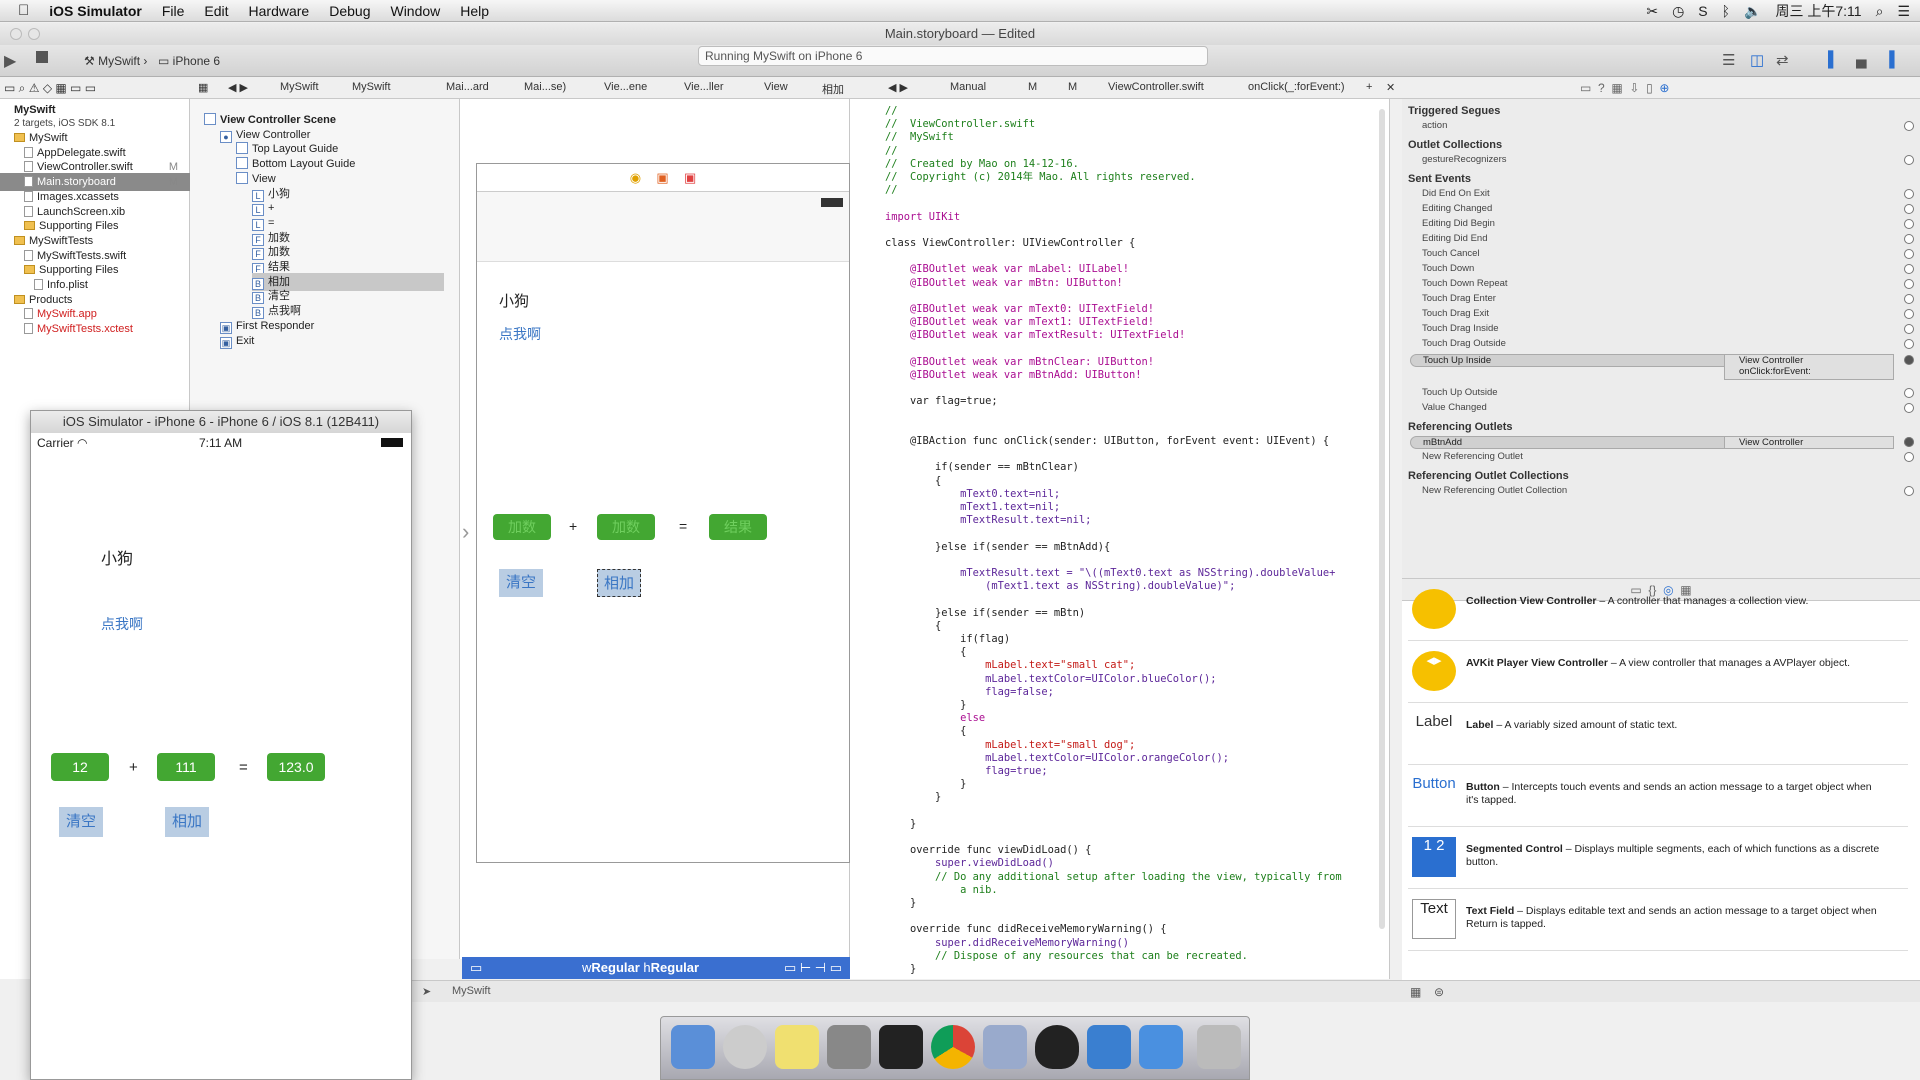  What do you see at coordinates (122, 624) in the screenshot?
I see `sim-tap-button: 点我啊` at bounding box center [122, 624].